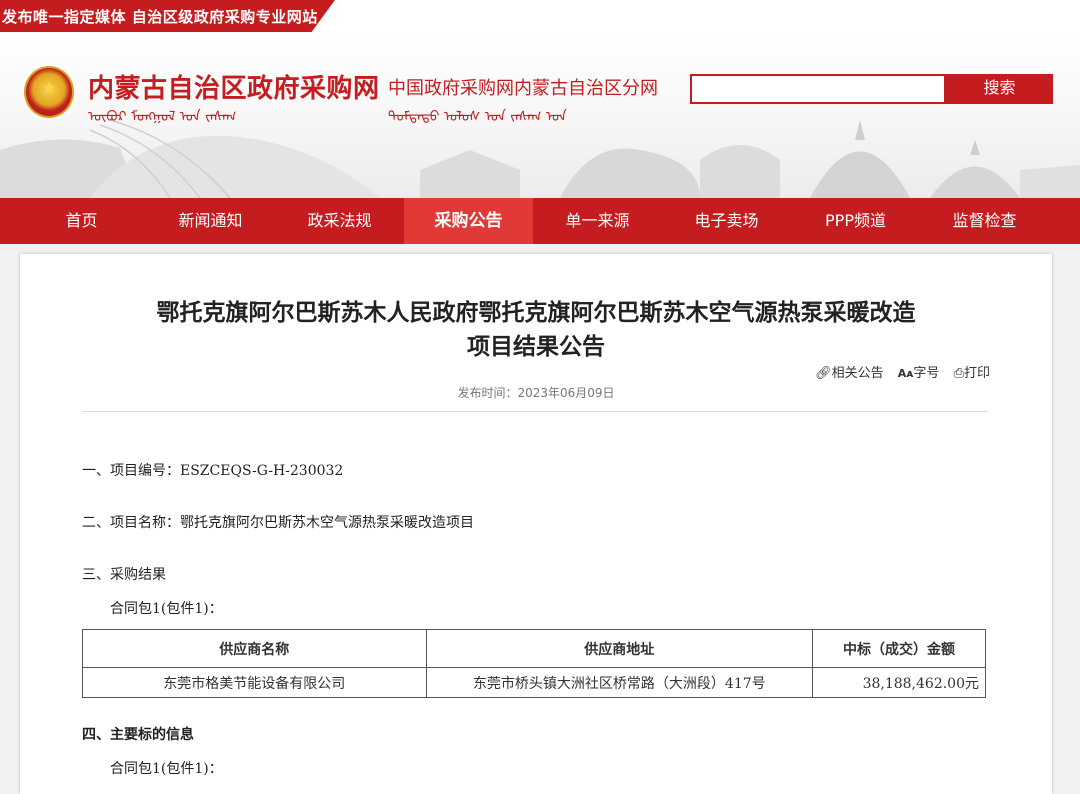 The height and width of the screenshot is (794, 1080). I want to click on table-header-row: 供应商名称 供应商地址 中标（成交）金额, so click(534, 648).